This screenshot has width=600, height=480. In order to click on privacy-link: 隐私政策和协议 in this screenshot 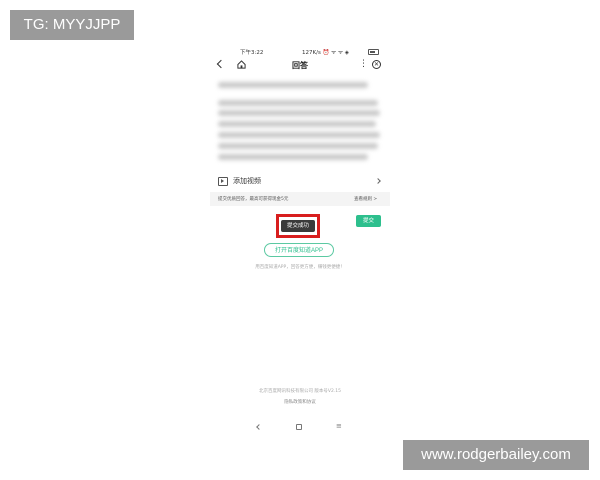, I will do `click(300, 402)`.